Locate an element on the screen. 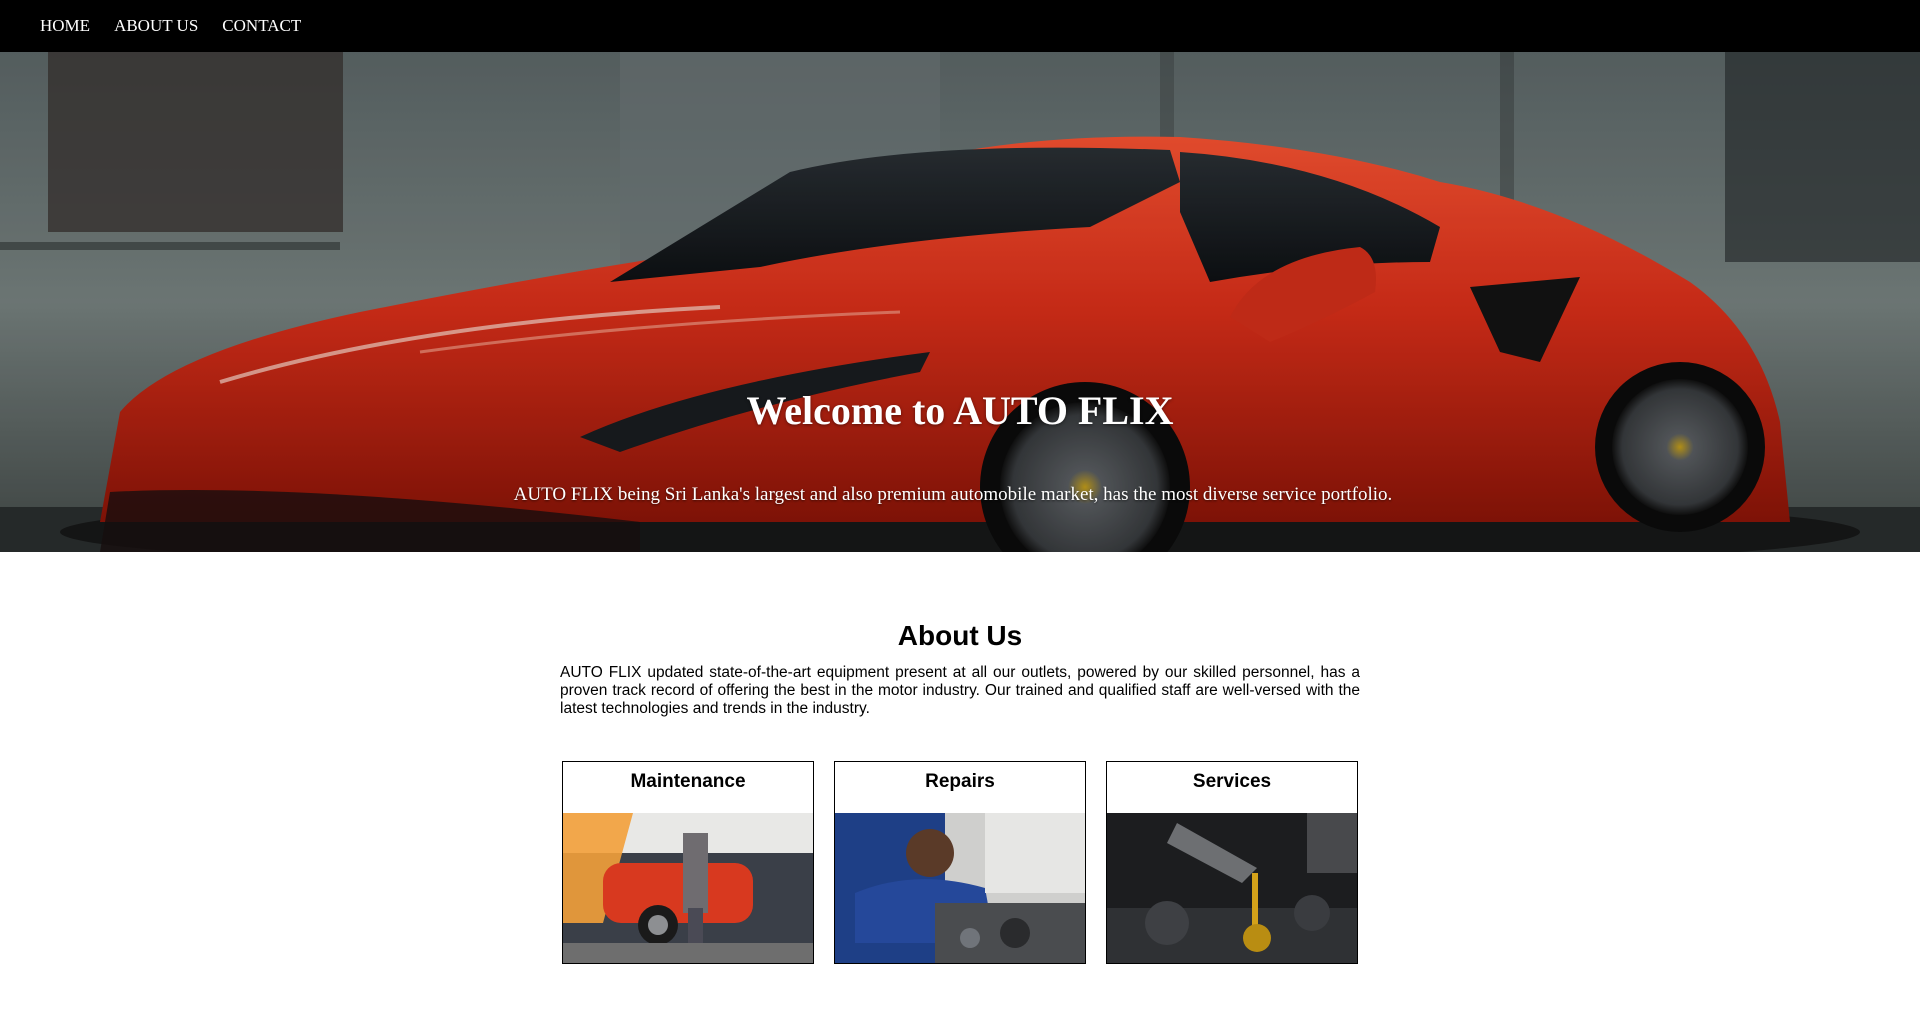  oil-change-image is located at coordinates (1232, 888).